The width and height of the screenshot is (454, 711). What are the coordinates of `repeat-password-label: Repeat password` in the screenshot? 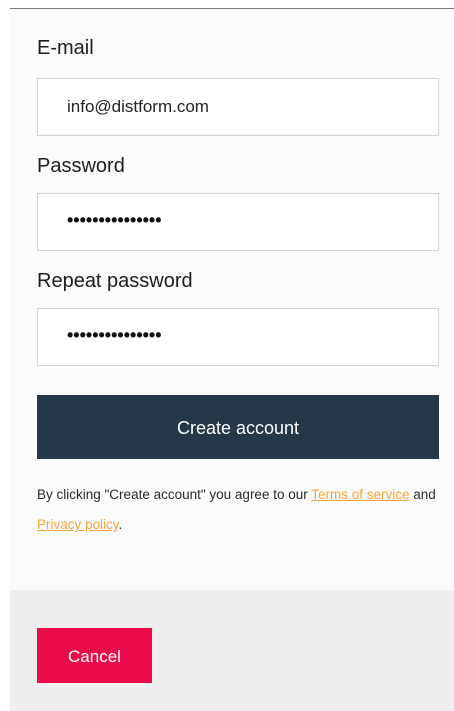 It's located at (115, 281).